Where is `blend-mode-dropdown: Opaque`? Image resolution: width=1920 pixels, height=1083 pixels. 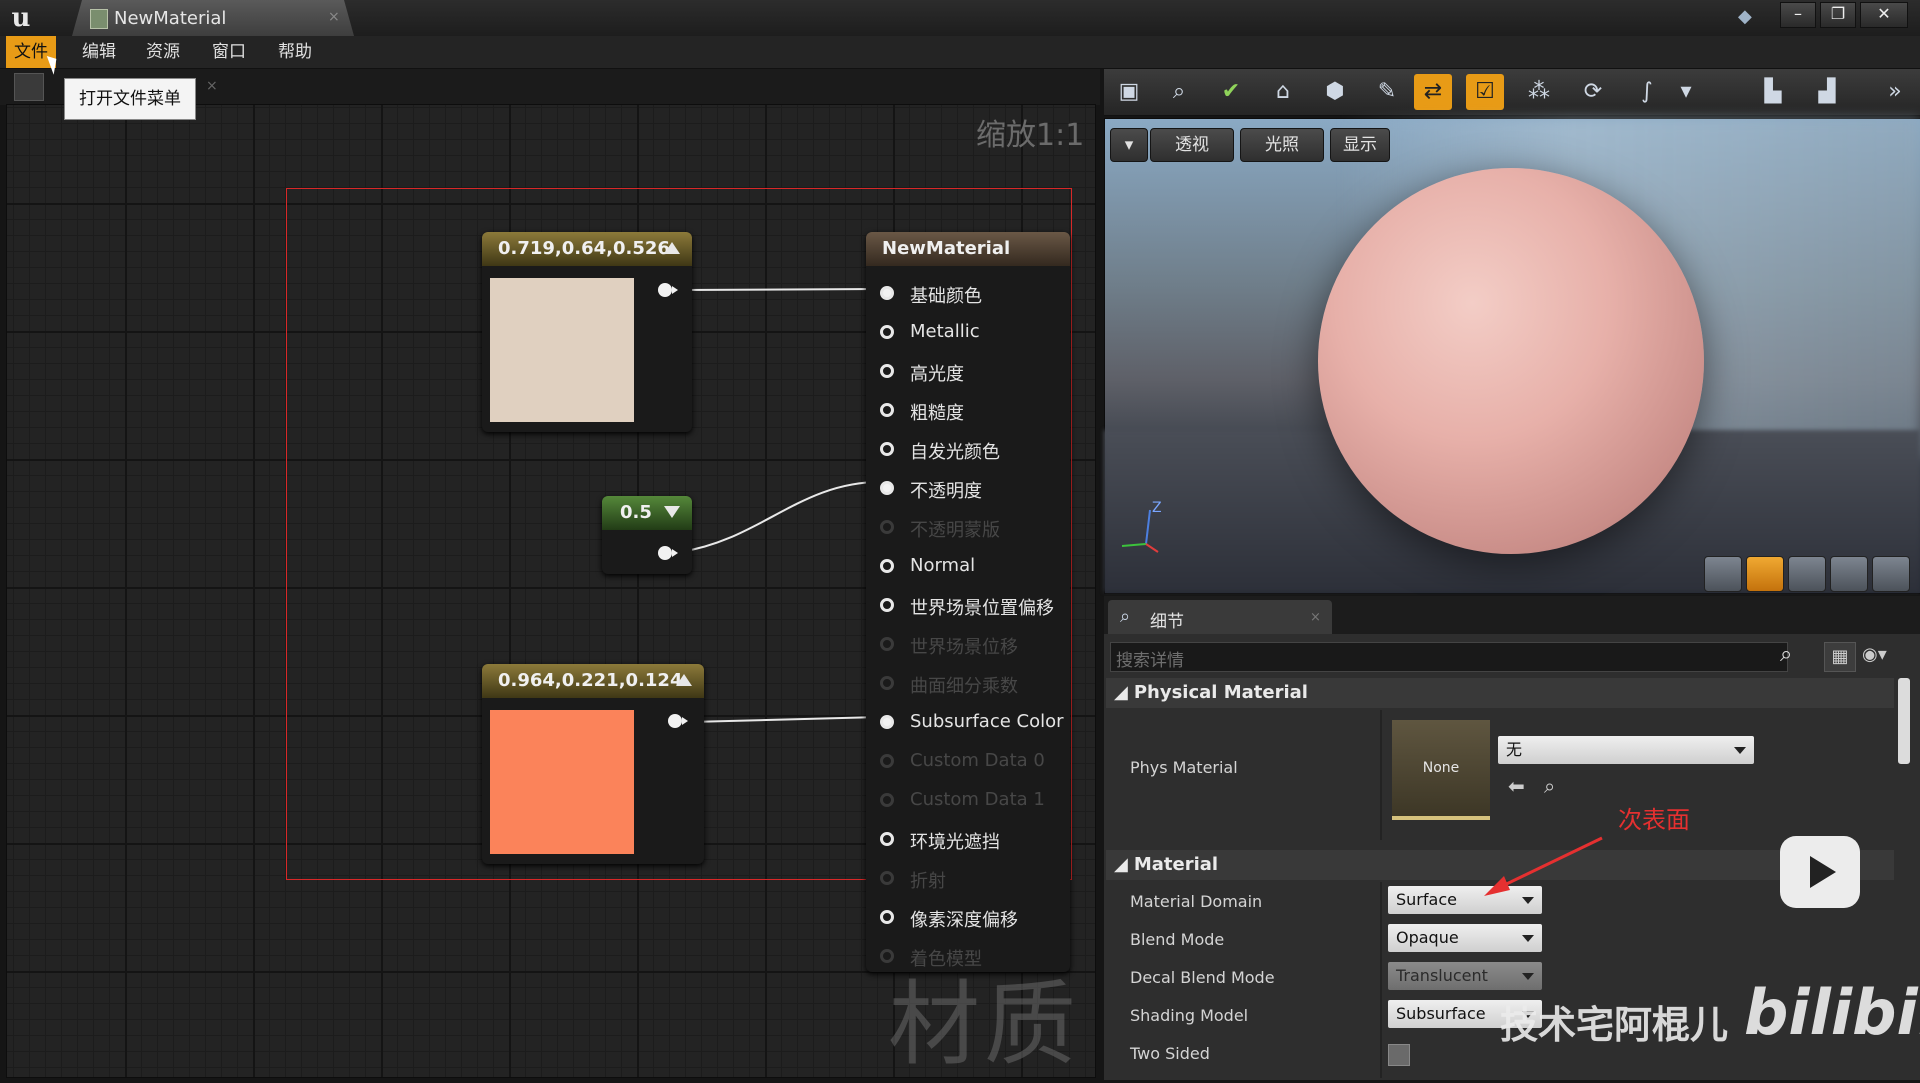
blend-mode-dropdown: Opaque is located at coordinates (1465, 938).